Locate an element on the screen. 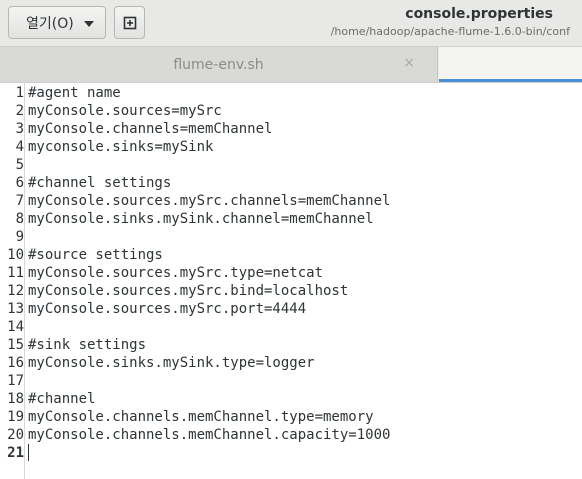 This screenshot has width=582, height=479. line-number: 15 is located at coordinates (15, 345).